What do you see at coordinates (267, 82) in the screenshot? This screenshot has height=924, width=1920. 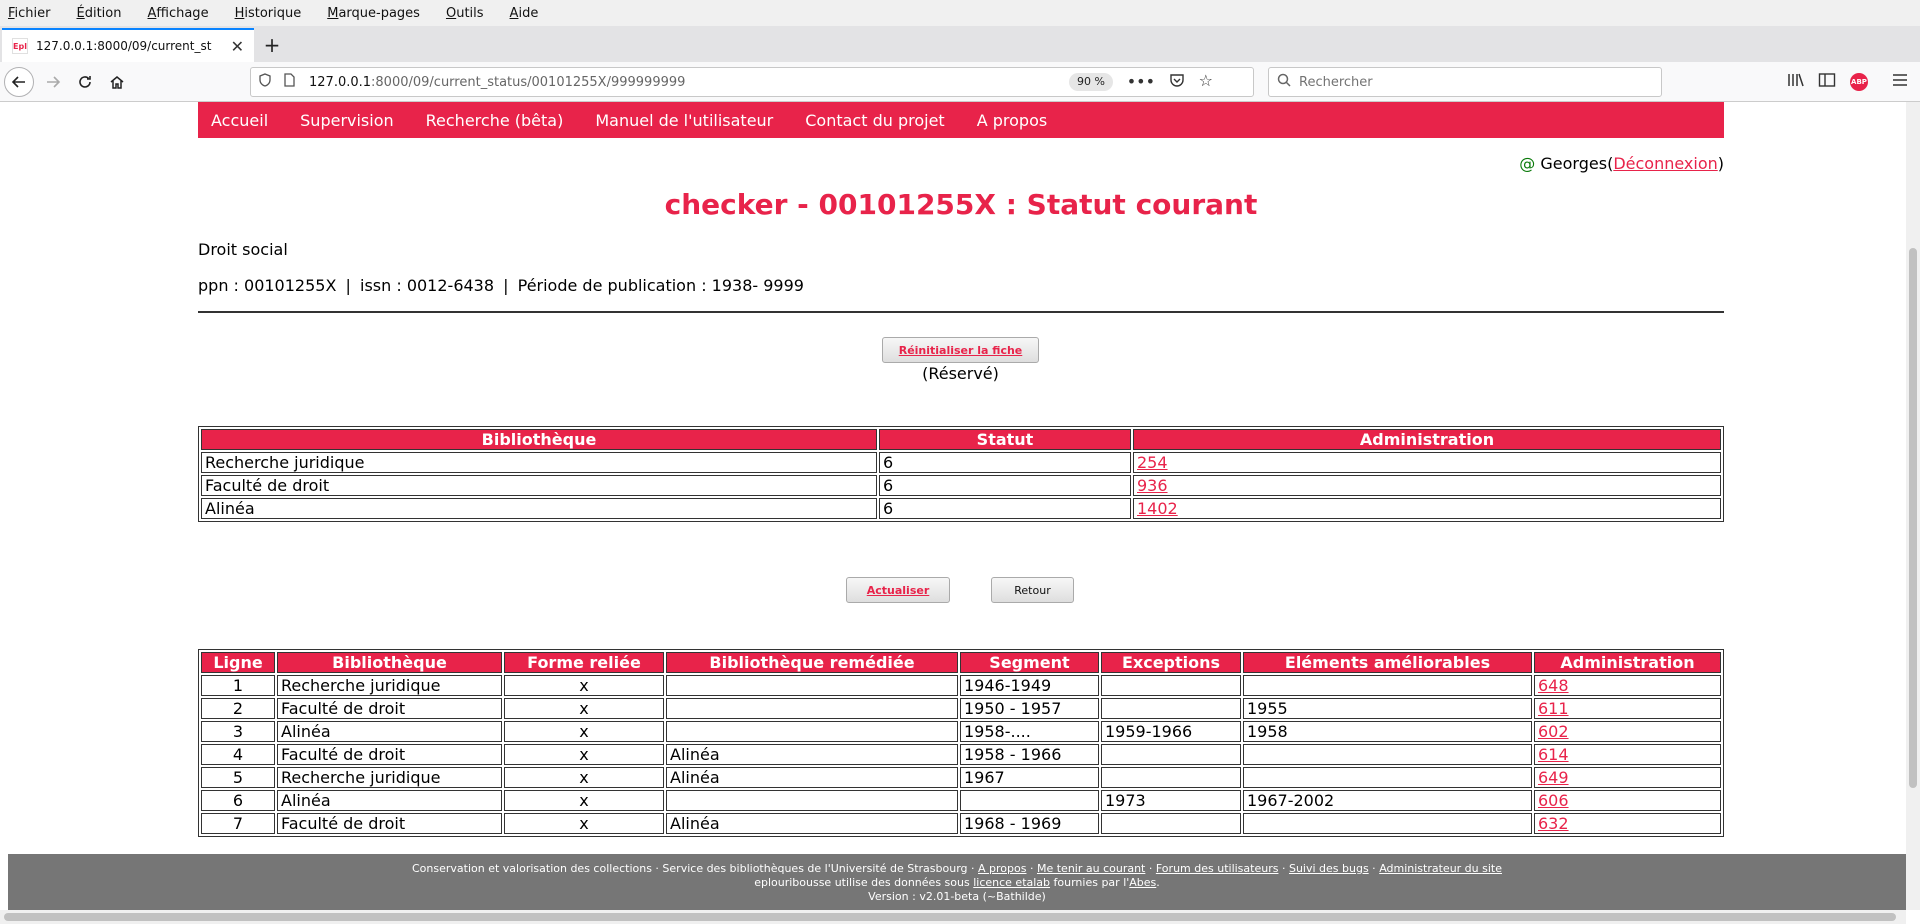 I see `shield-icon` at bounding box center [267, 82].